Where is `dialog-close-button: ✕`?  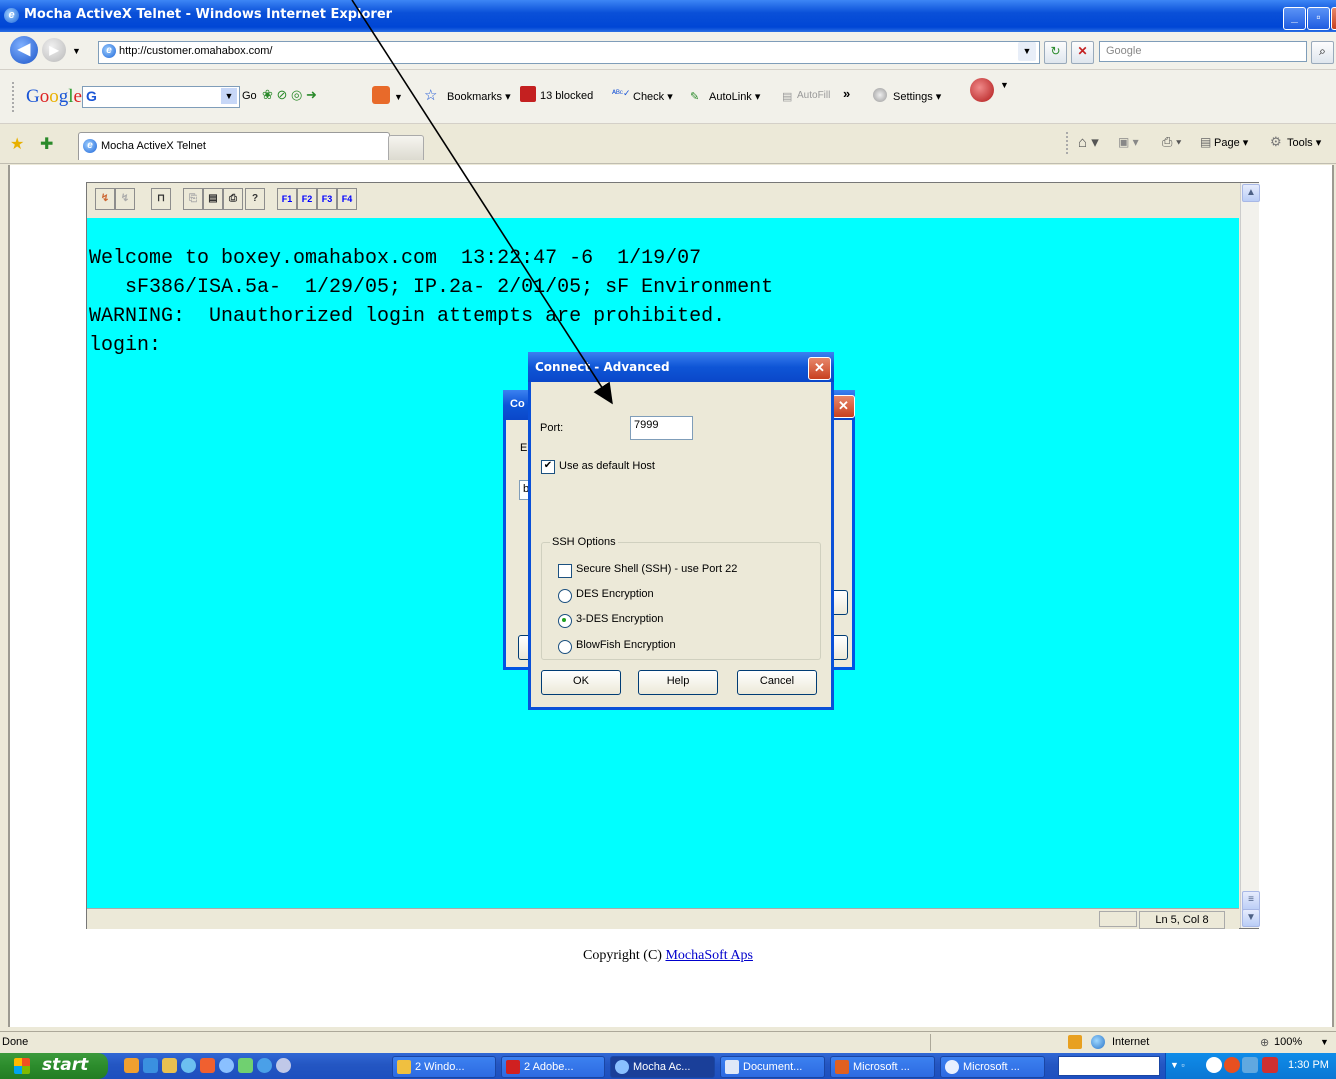
dialog-close-button: ✕ is located at coordinates (819, 368).